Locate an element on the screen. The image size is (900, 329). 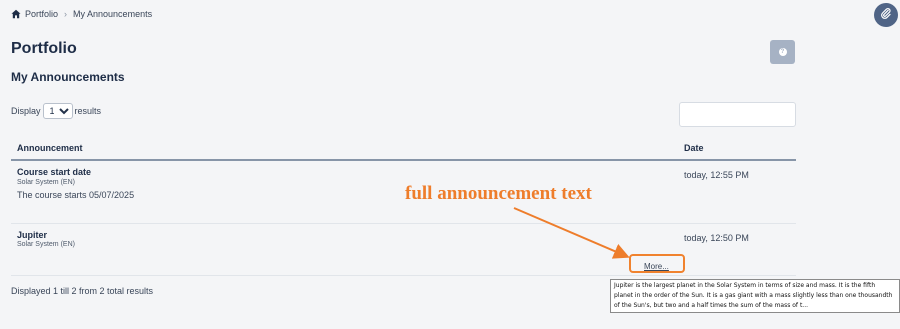
page-size-select: 10 is located at coordinates (57, 111).